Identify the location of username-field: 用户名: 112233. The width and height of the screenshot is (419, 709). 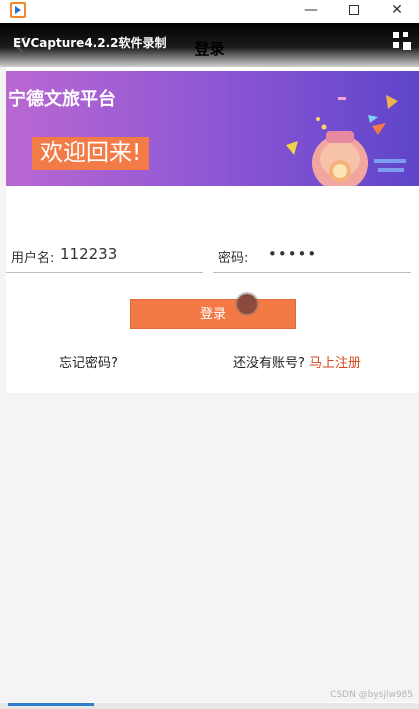
(104, 252).